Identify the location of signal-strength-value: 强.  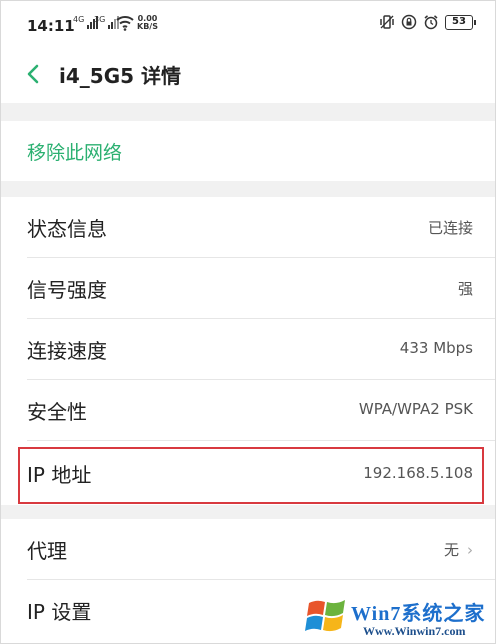
(465, 289).